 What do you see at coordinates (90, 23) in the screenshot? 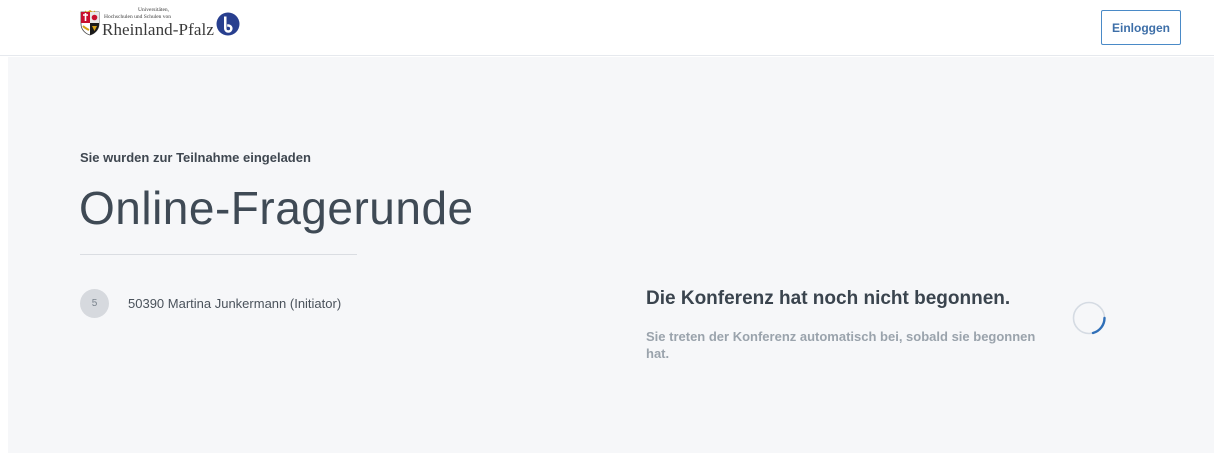
I see `coat-of-arms-icon` at bounding box center [90, 23].